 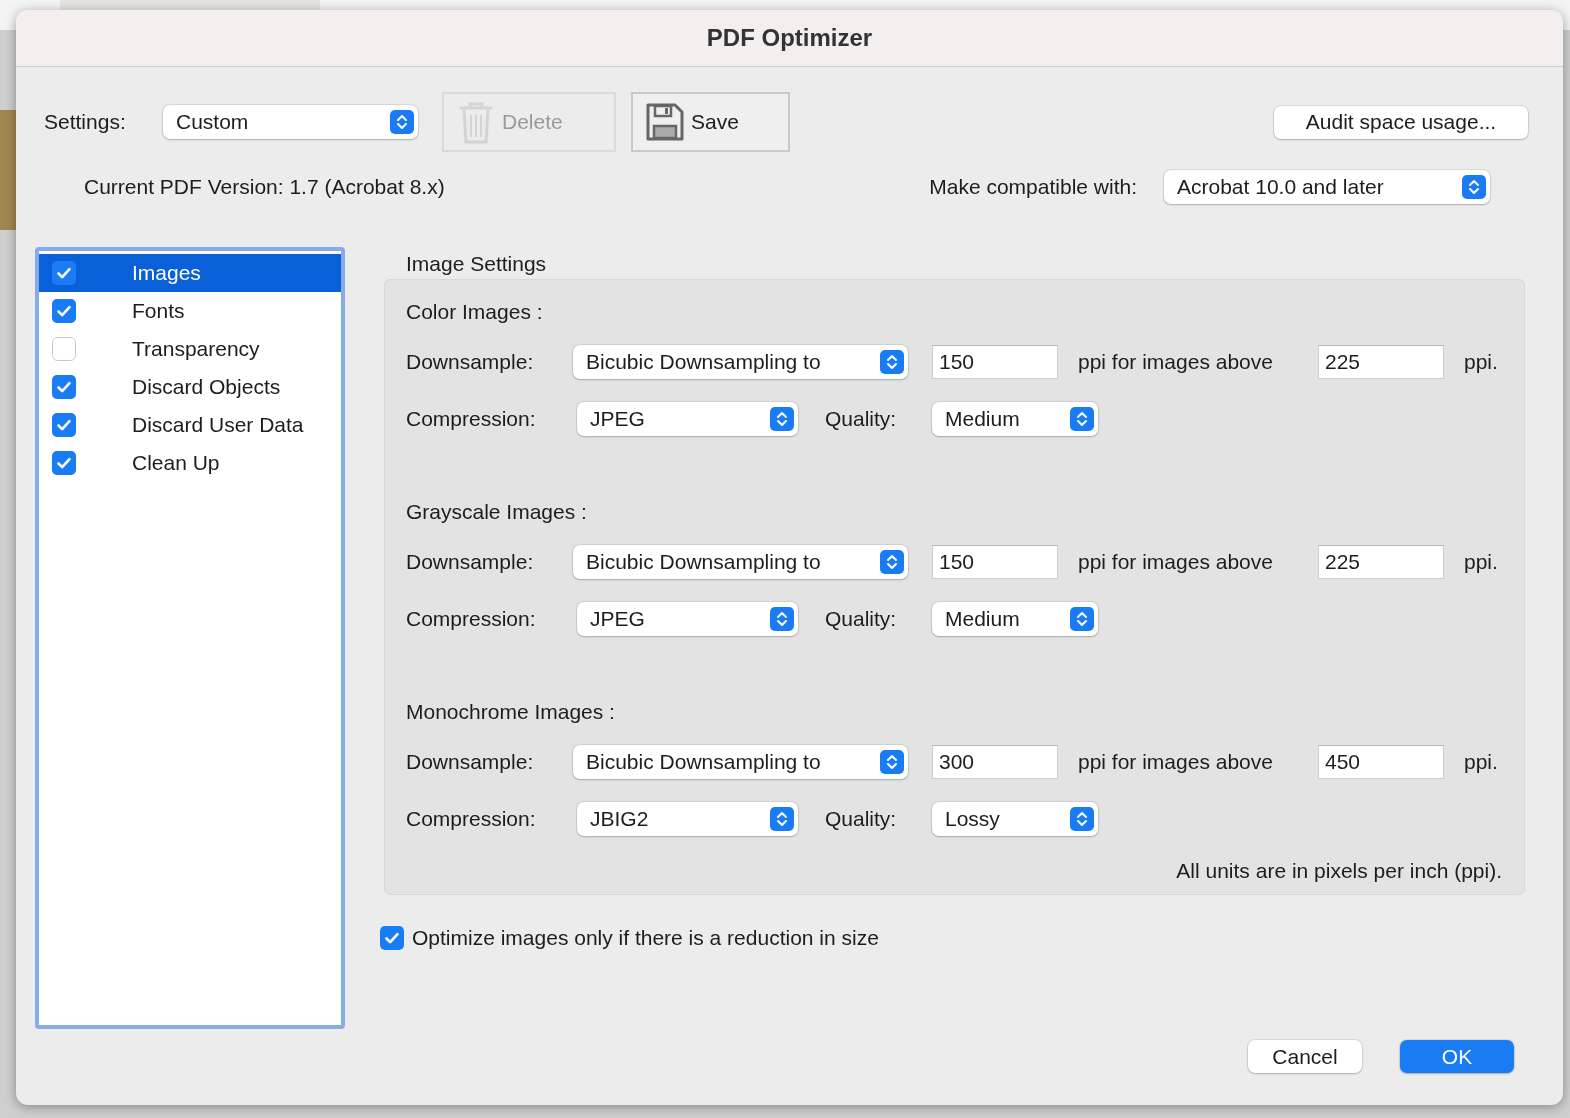 What do you see at coordinates (710, 122) in the screenshot?
I see `save-button: Save` at bounding box center [710, 122].